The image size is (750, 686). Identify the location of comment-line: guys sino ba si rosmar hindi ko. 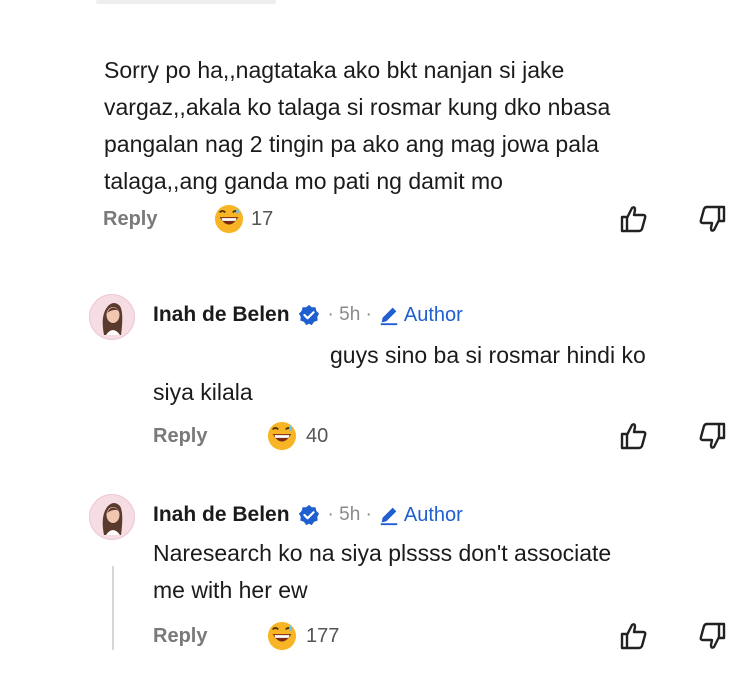
(488, 355).